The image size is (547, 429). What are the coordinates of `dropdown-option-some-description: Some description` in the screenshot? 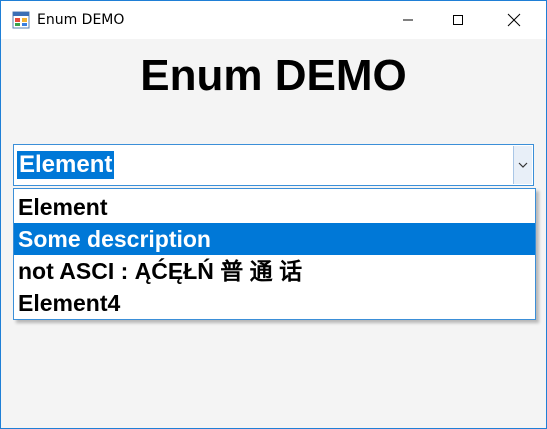 It's located at (274, 239).